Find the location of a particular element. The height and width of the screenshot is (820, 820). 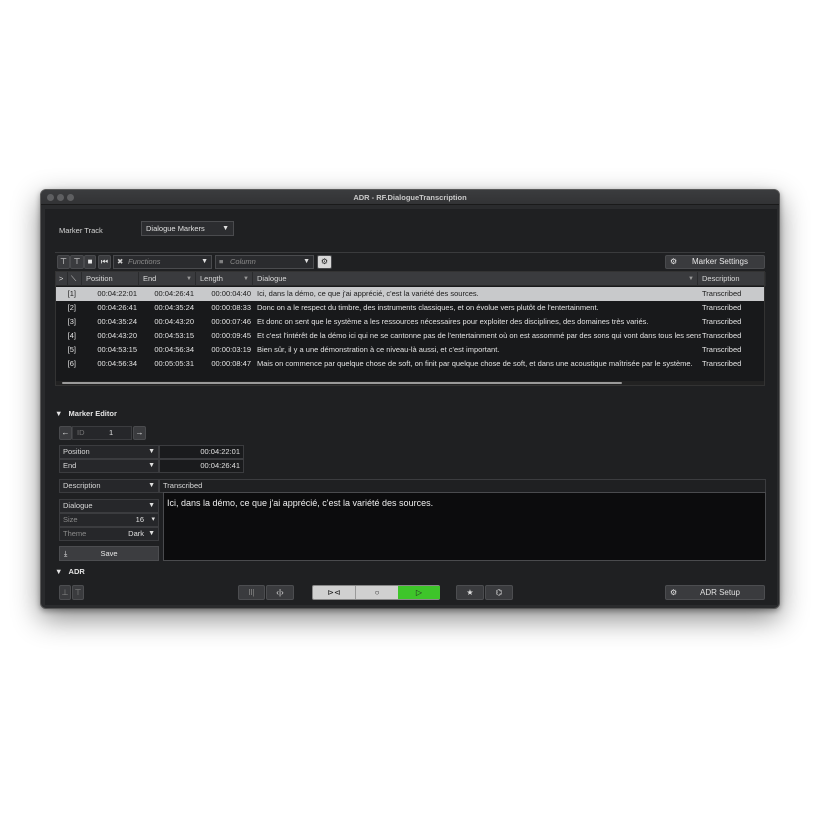

horizontal-scrollbar is located at coordinates (410, 383).